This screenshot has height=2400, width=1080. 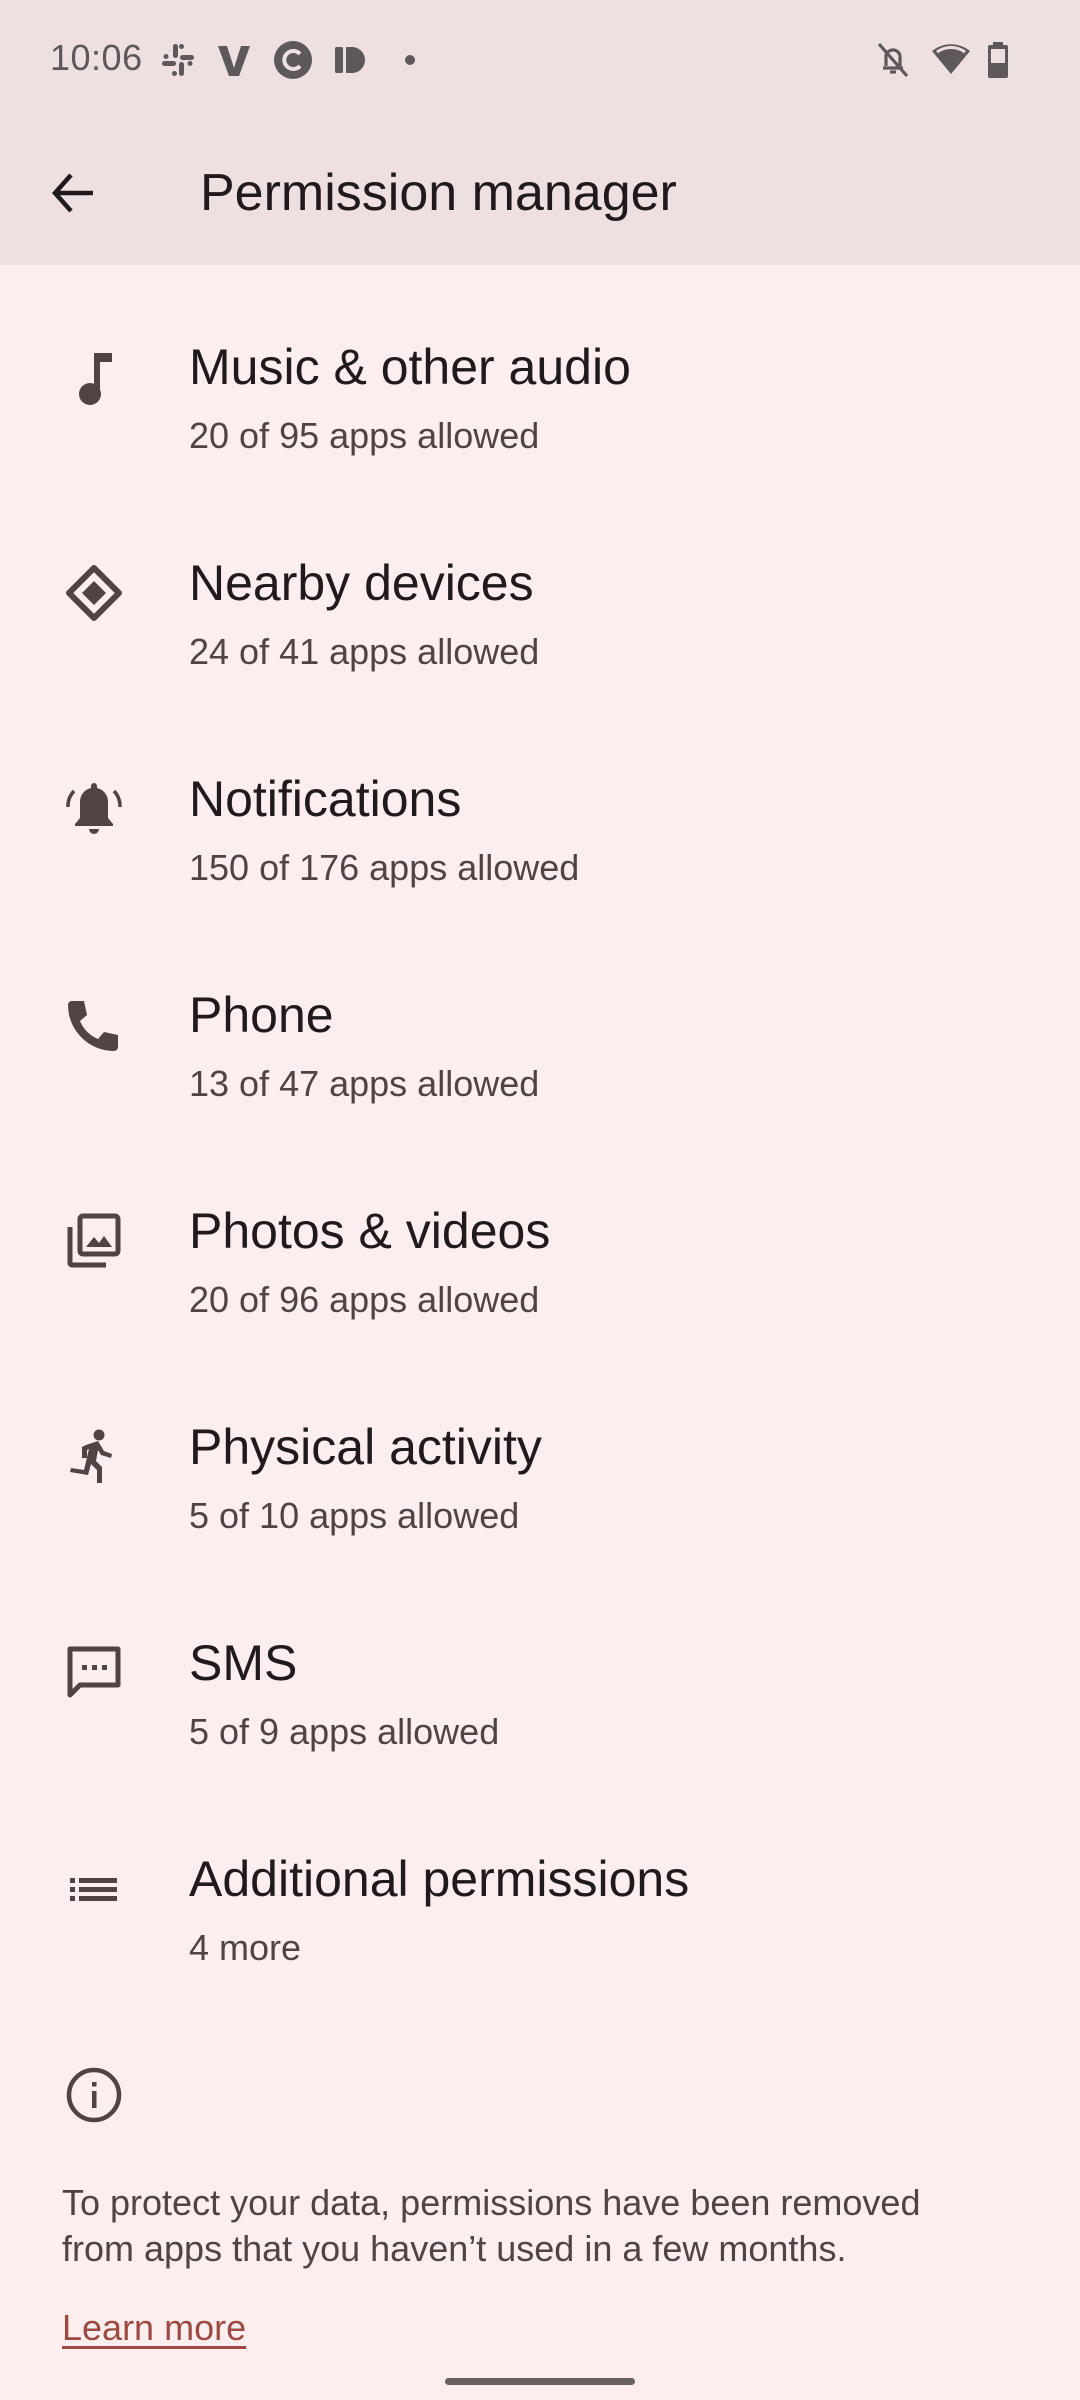 I want to click on pocket-casts-icon, so click(x=348, y=60).